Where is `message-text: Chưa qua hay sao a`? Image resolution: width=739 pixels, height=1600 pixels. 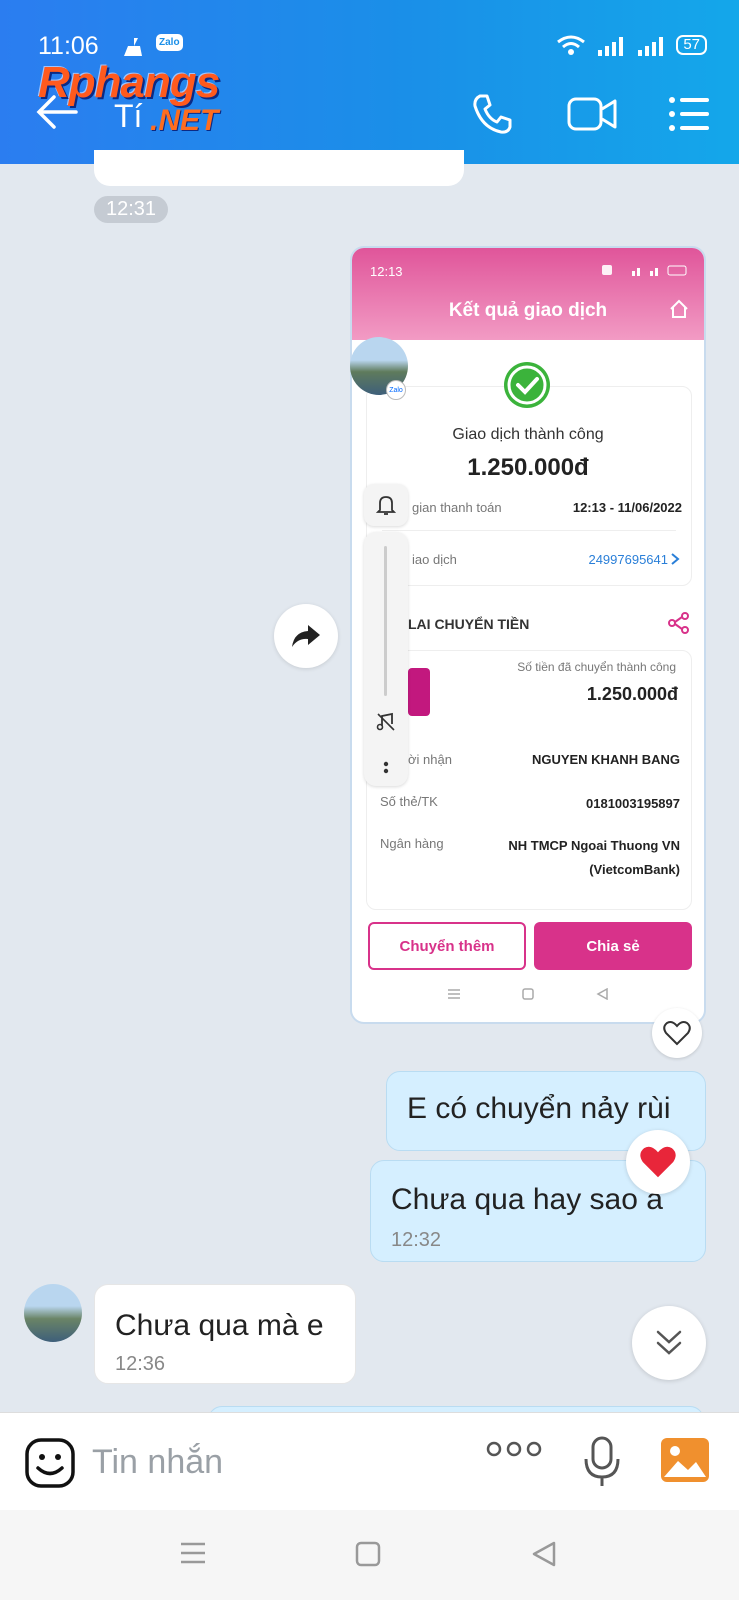
message-text: Chưa qua hay sao a is located at coordinates (527, 1199).